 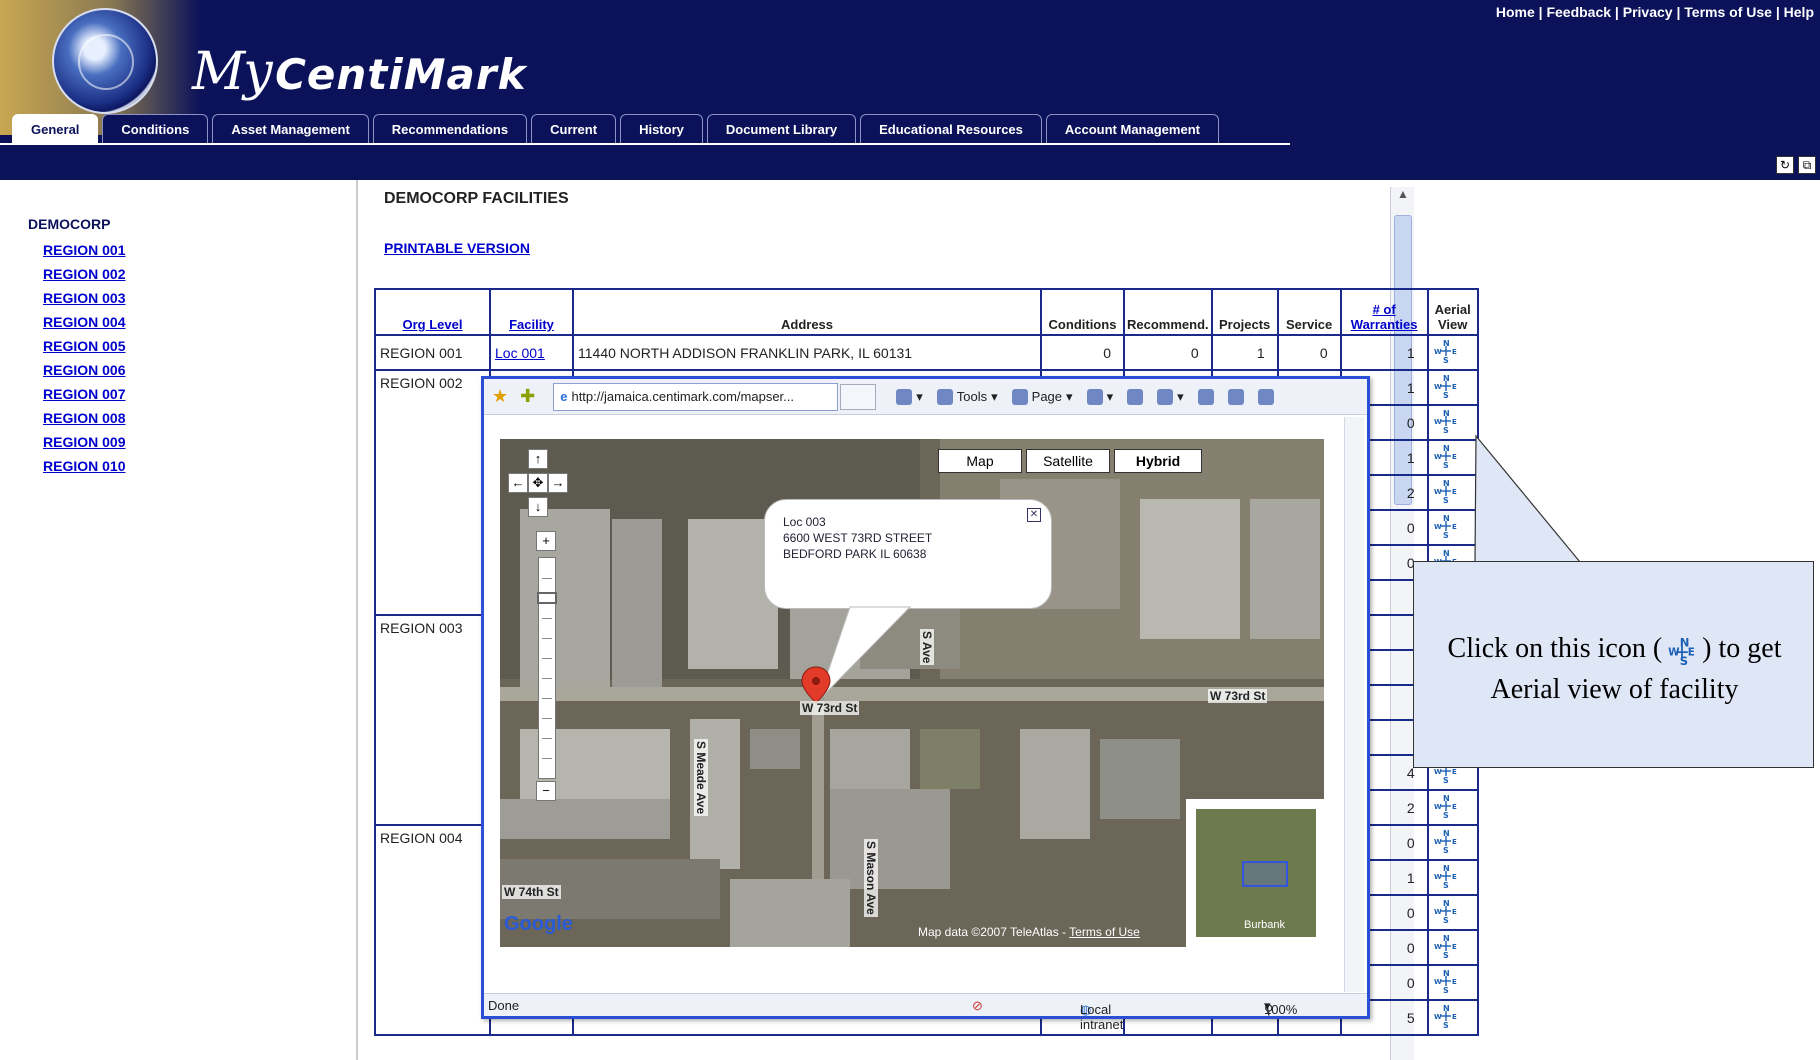 I want to click on sidebar-org: DEMOCORP, so click(x=69, y=224).